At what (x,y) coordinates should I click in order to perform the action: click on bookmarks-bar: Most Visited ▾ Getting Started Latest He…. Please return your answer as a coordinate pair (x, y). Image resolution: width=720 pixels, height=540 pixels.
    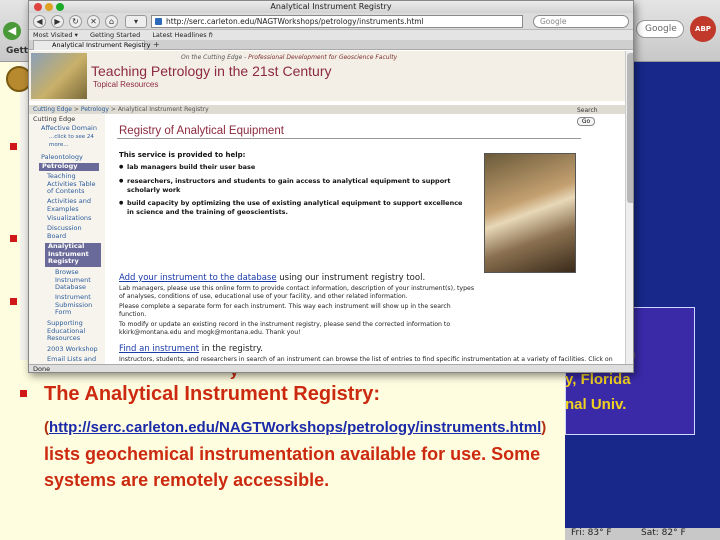
    Looking at the image, I should click on (331, 35).